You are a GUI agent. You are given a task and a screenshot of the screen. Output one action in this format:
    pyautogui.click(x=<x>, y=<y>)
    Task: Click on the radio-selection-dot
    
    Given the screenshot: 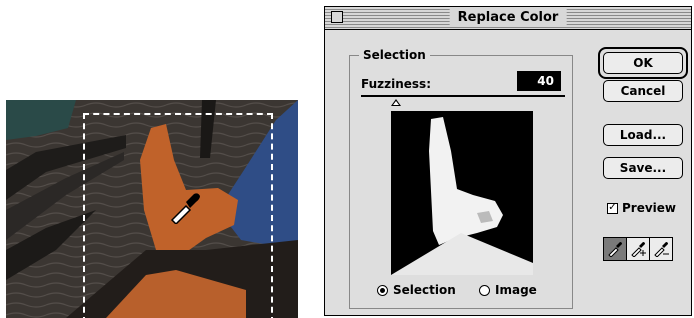 What is the action you would take?
    pyautogui.click(x=382, y=290)
    